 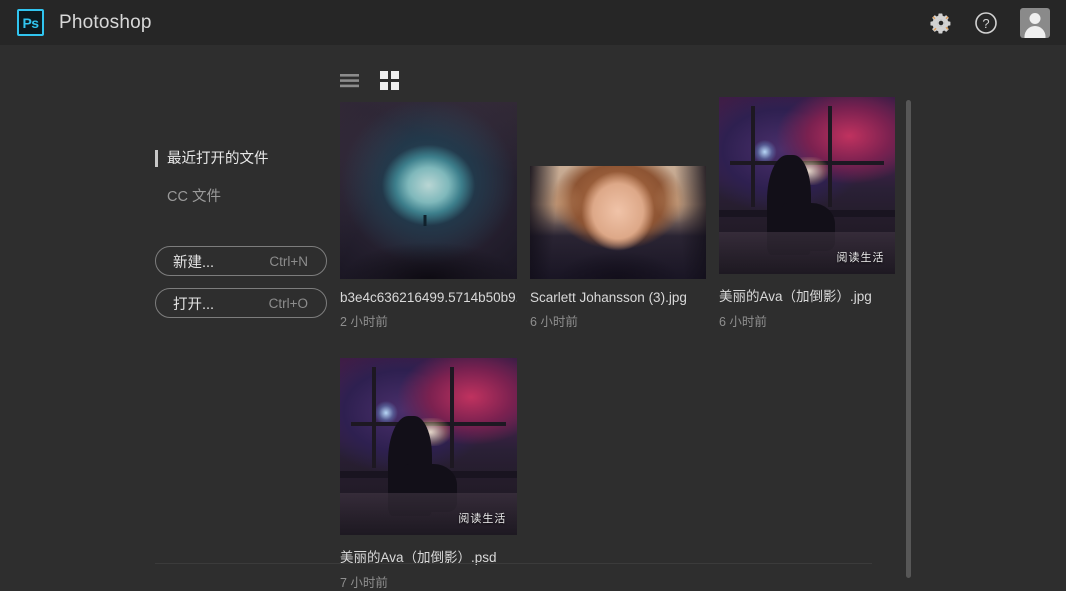 What do you see at coordinates (1035, 31) in the screenshot?
I see `avatar-body-icon` at bounding box center [1035, 31].